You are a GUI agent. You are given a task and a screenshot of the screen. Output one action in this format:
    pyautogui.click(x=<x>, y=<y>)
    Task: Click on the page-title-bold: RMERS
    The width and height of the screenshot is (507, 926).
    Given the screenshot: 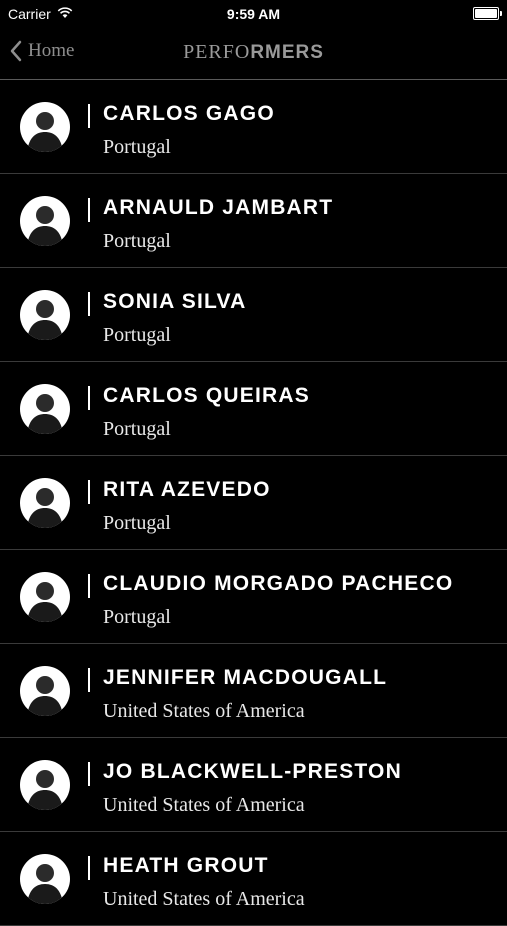 What is the action you would take?
    pyautogui.click(x=287, y=52)
    